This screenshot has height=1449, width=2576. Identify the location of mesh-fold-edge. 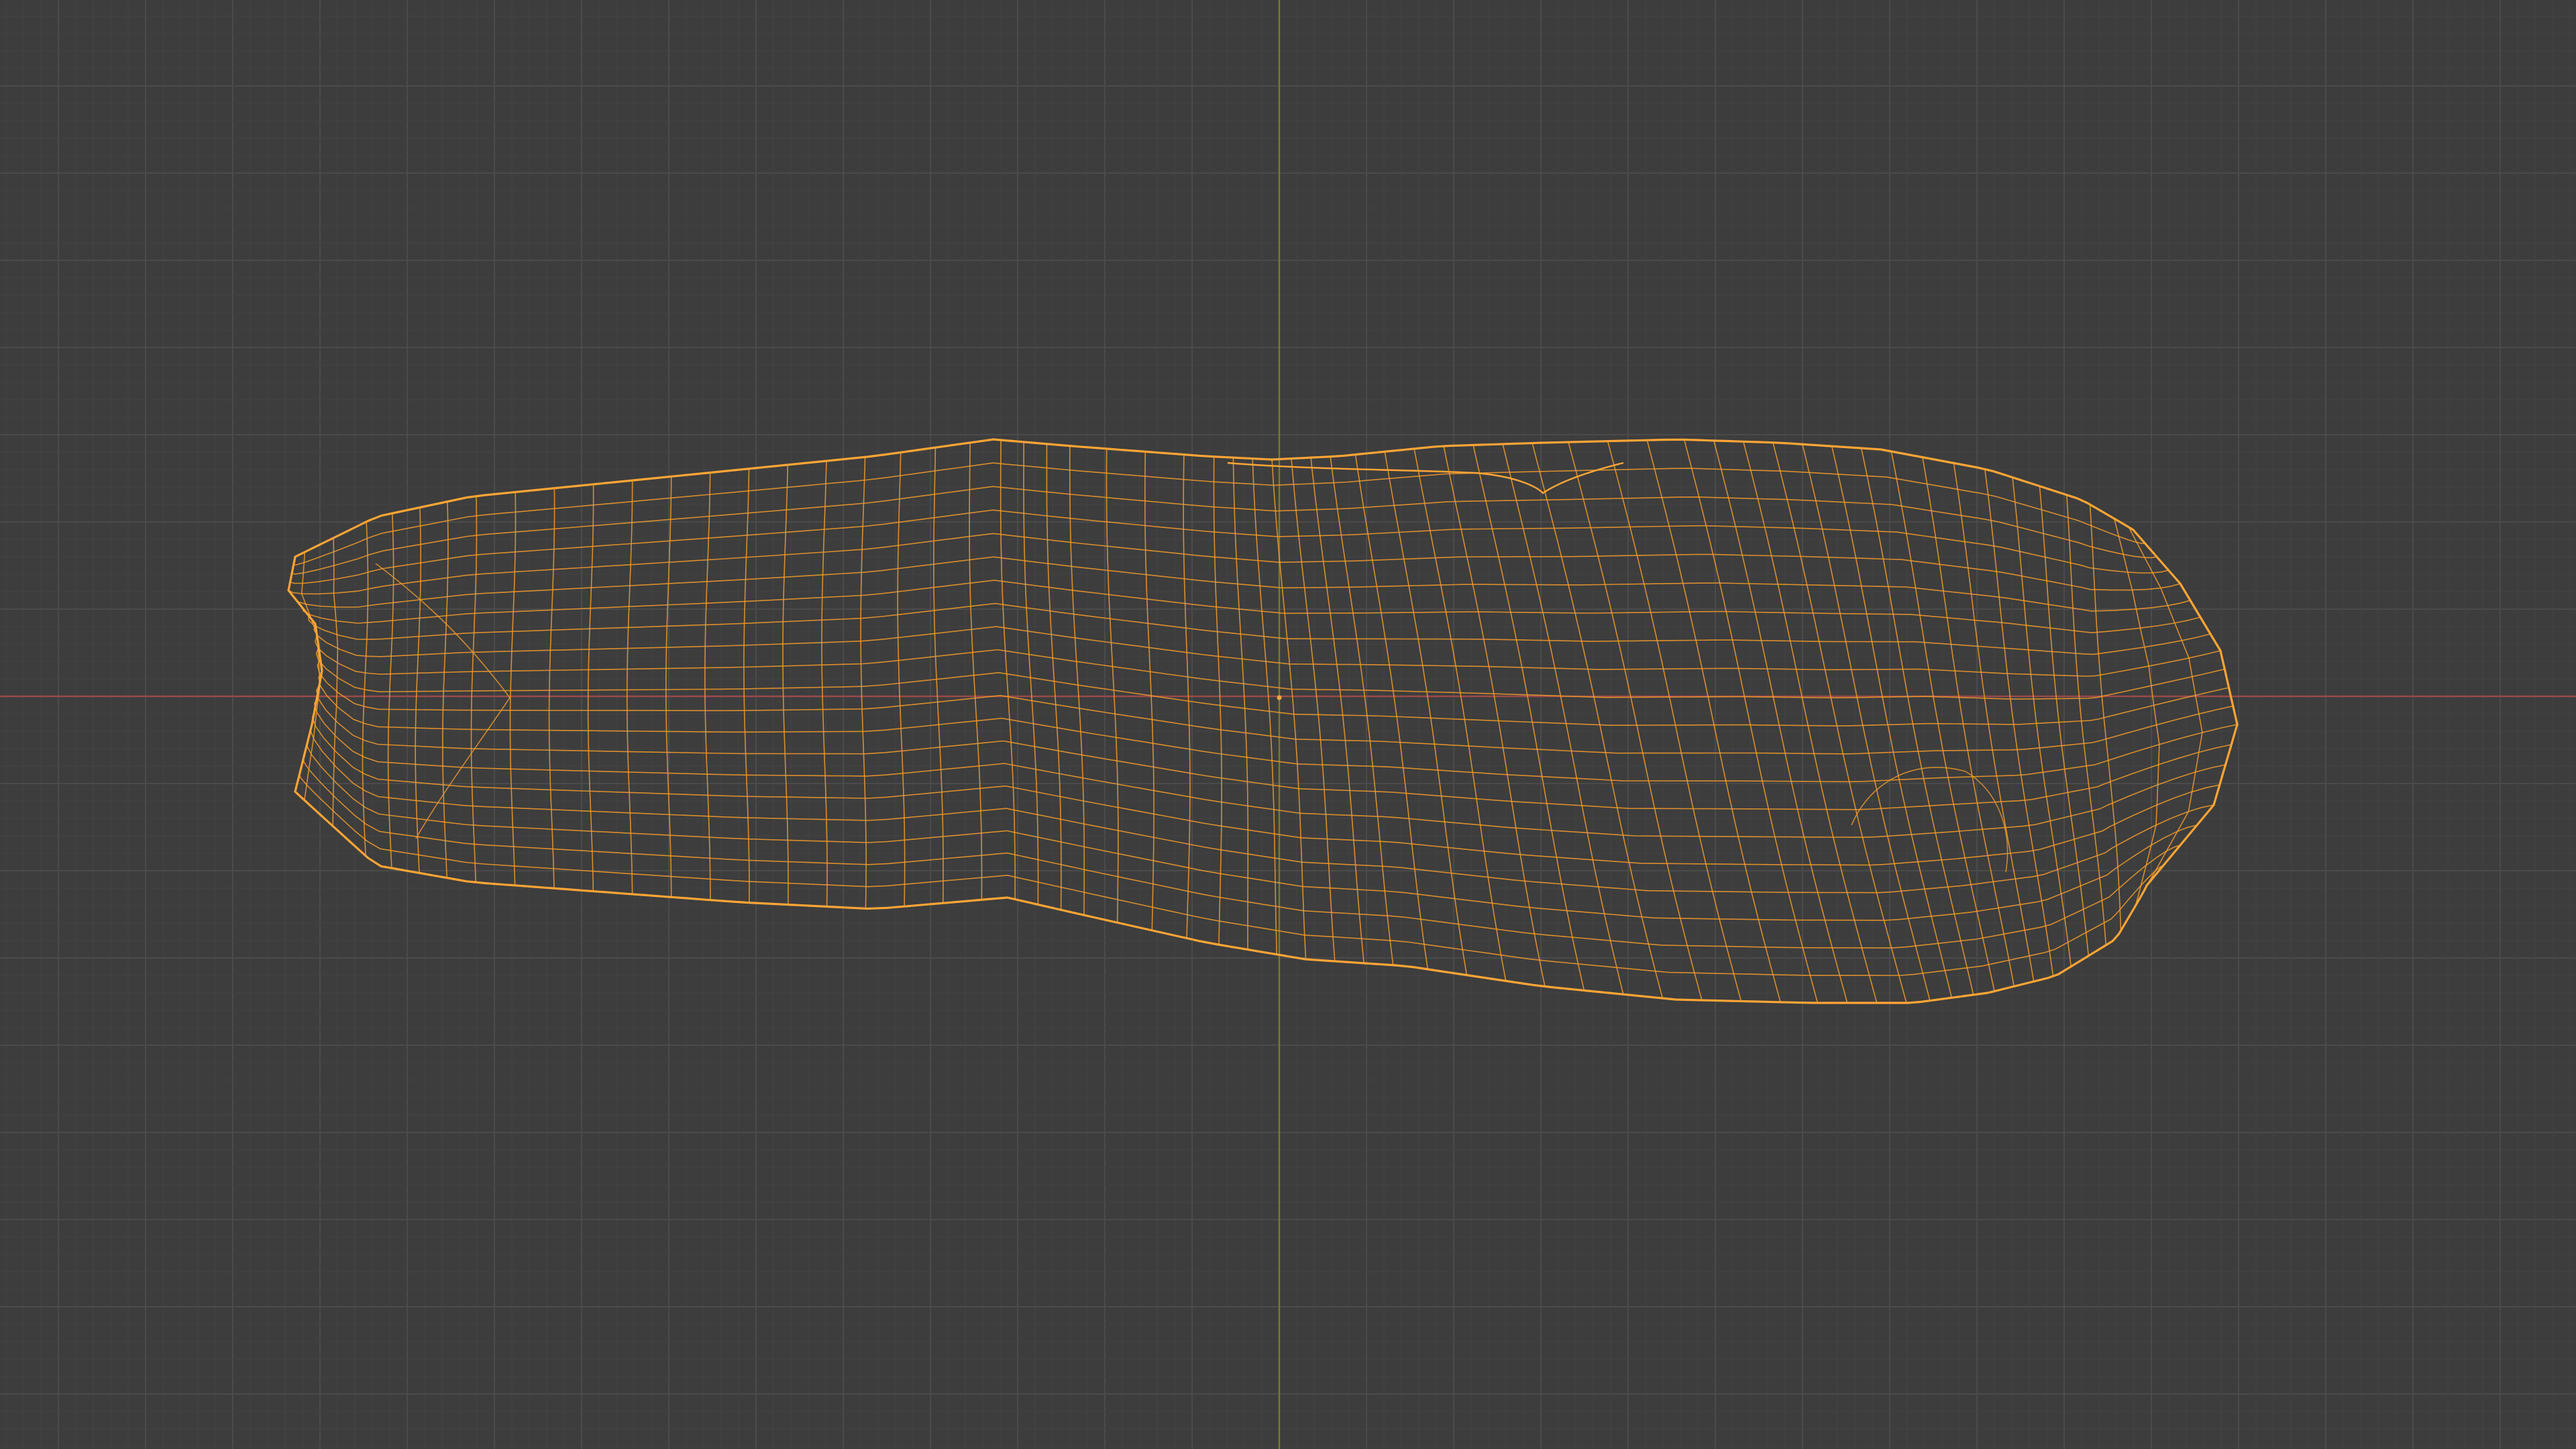
(1425, 478).